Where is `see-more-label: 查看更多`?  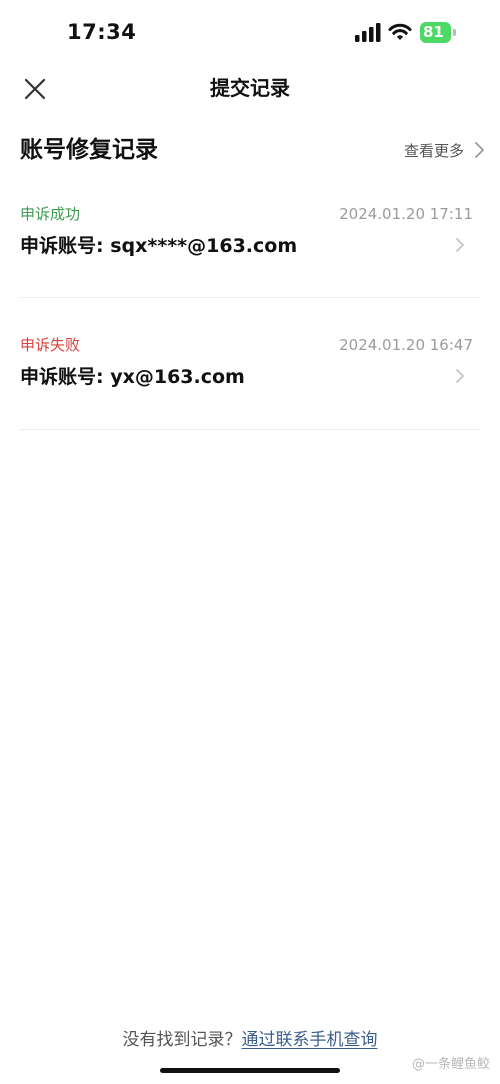 see-more-label: 查看更多 is located at coordinates (433, 150).